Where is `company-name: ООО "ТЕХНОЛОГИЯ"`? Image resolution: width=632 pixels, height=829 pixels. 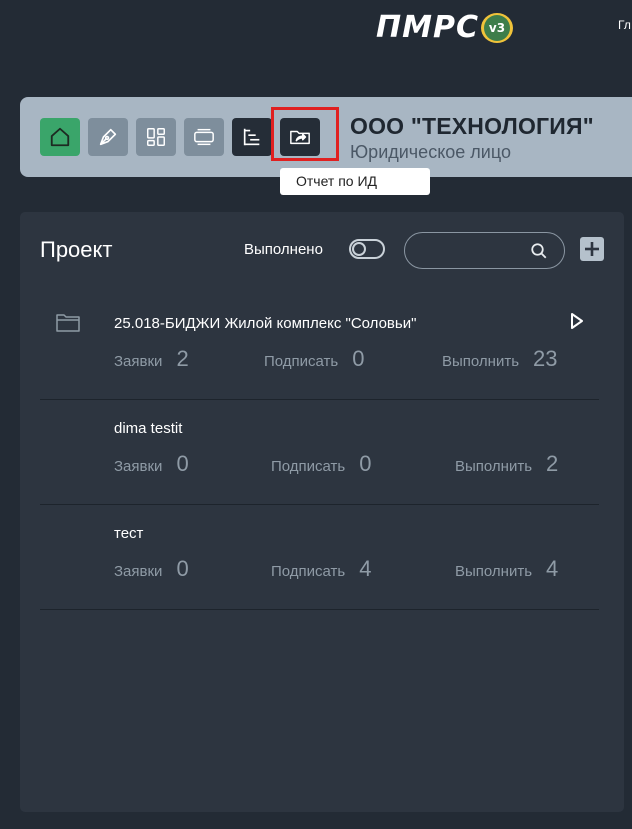
company-name: ООО "ТЕХНОЛОГИЯ" is located at coordinates (472, 126).